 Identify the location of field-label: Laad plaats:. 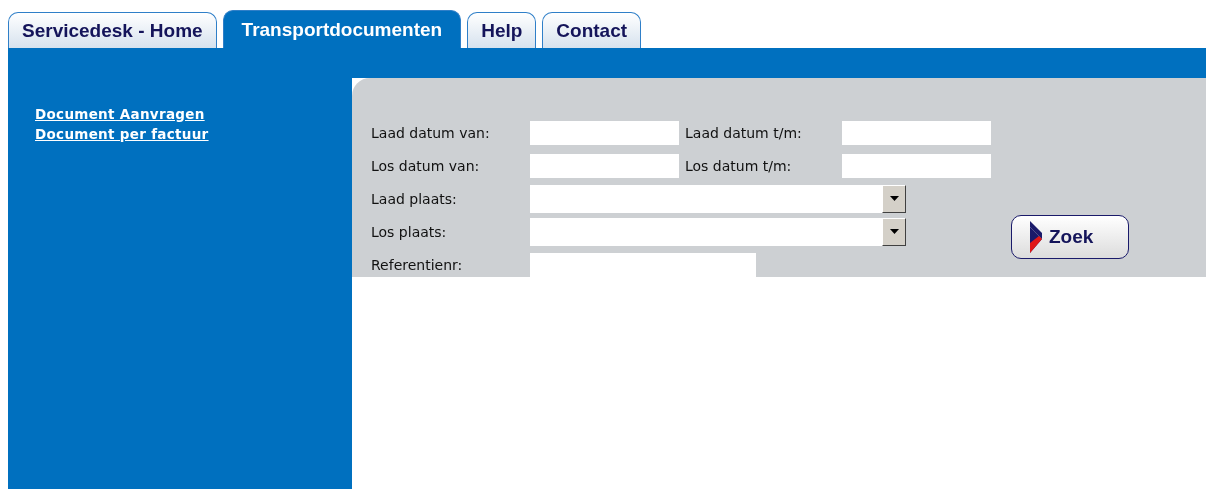
(414, 198).